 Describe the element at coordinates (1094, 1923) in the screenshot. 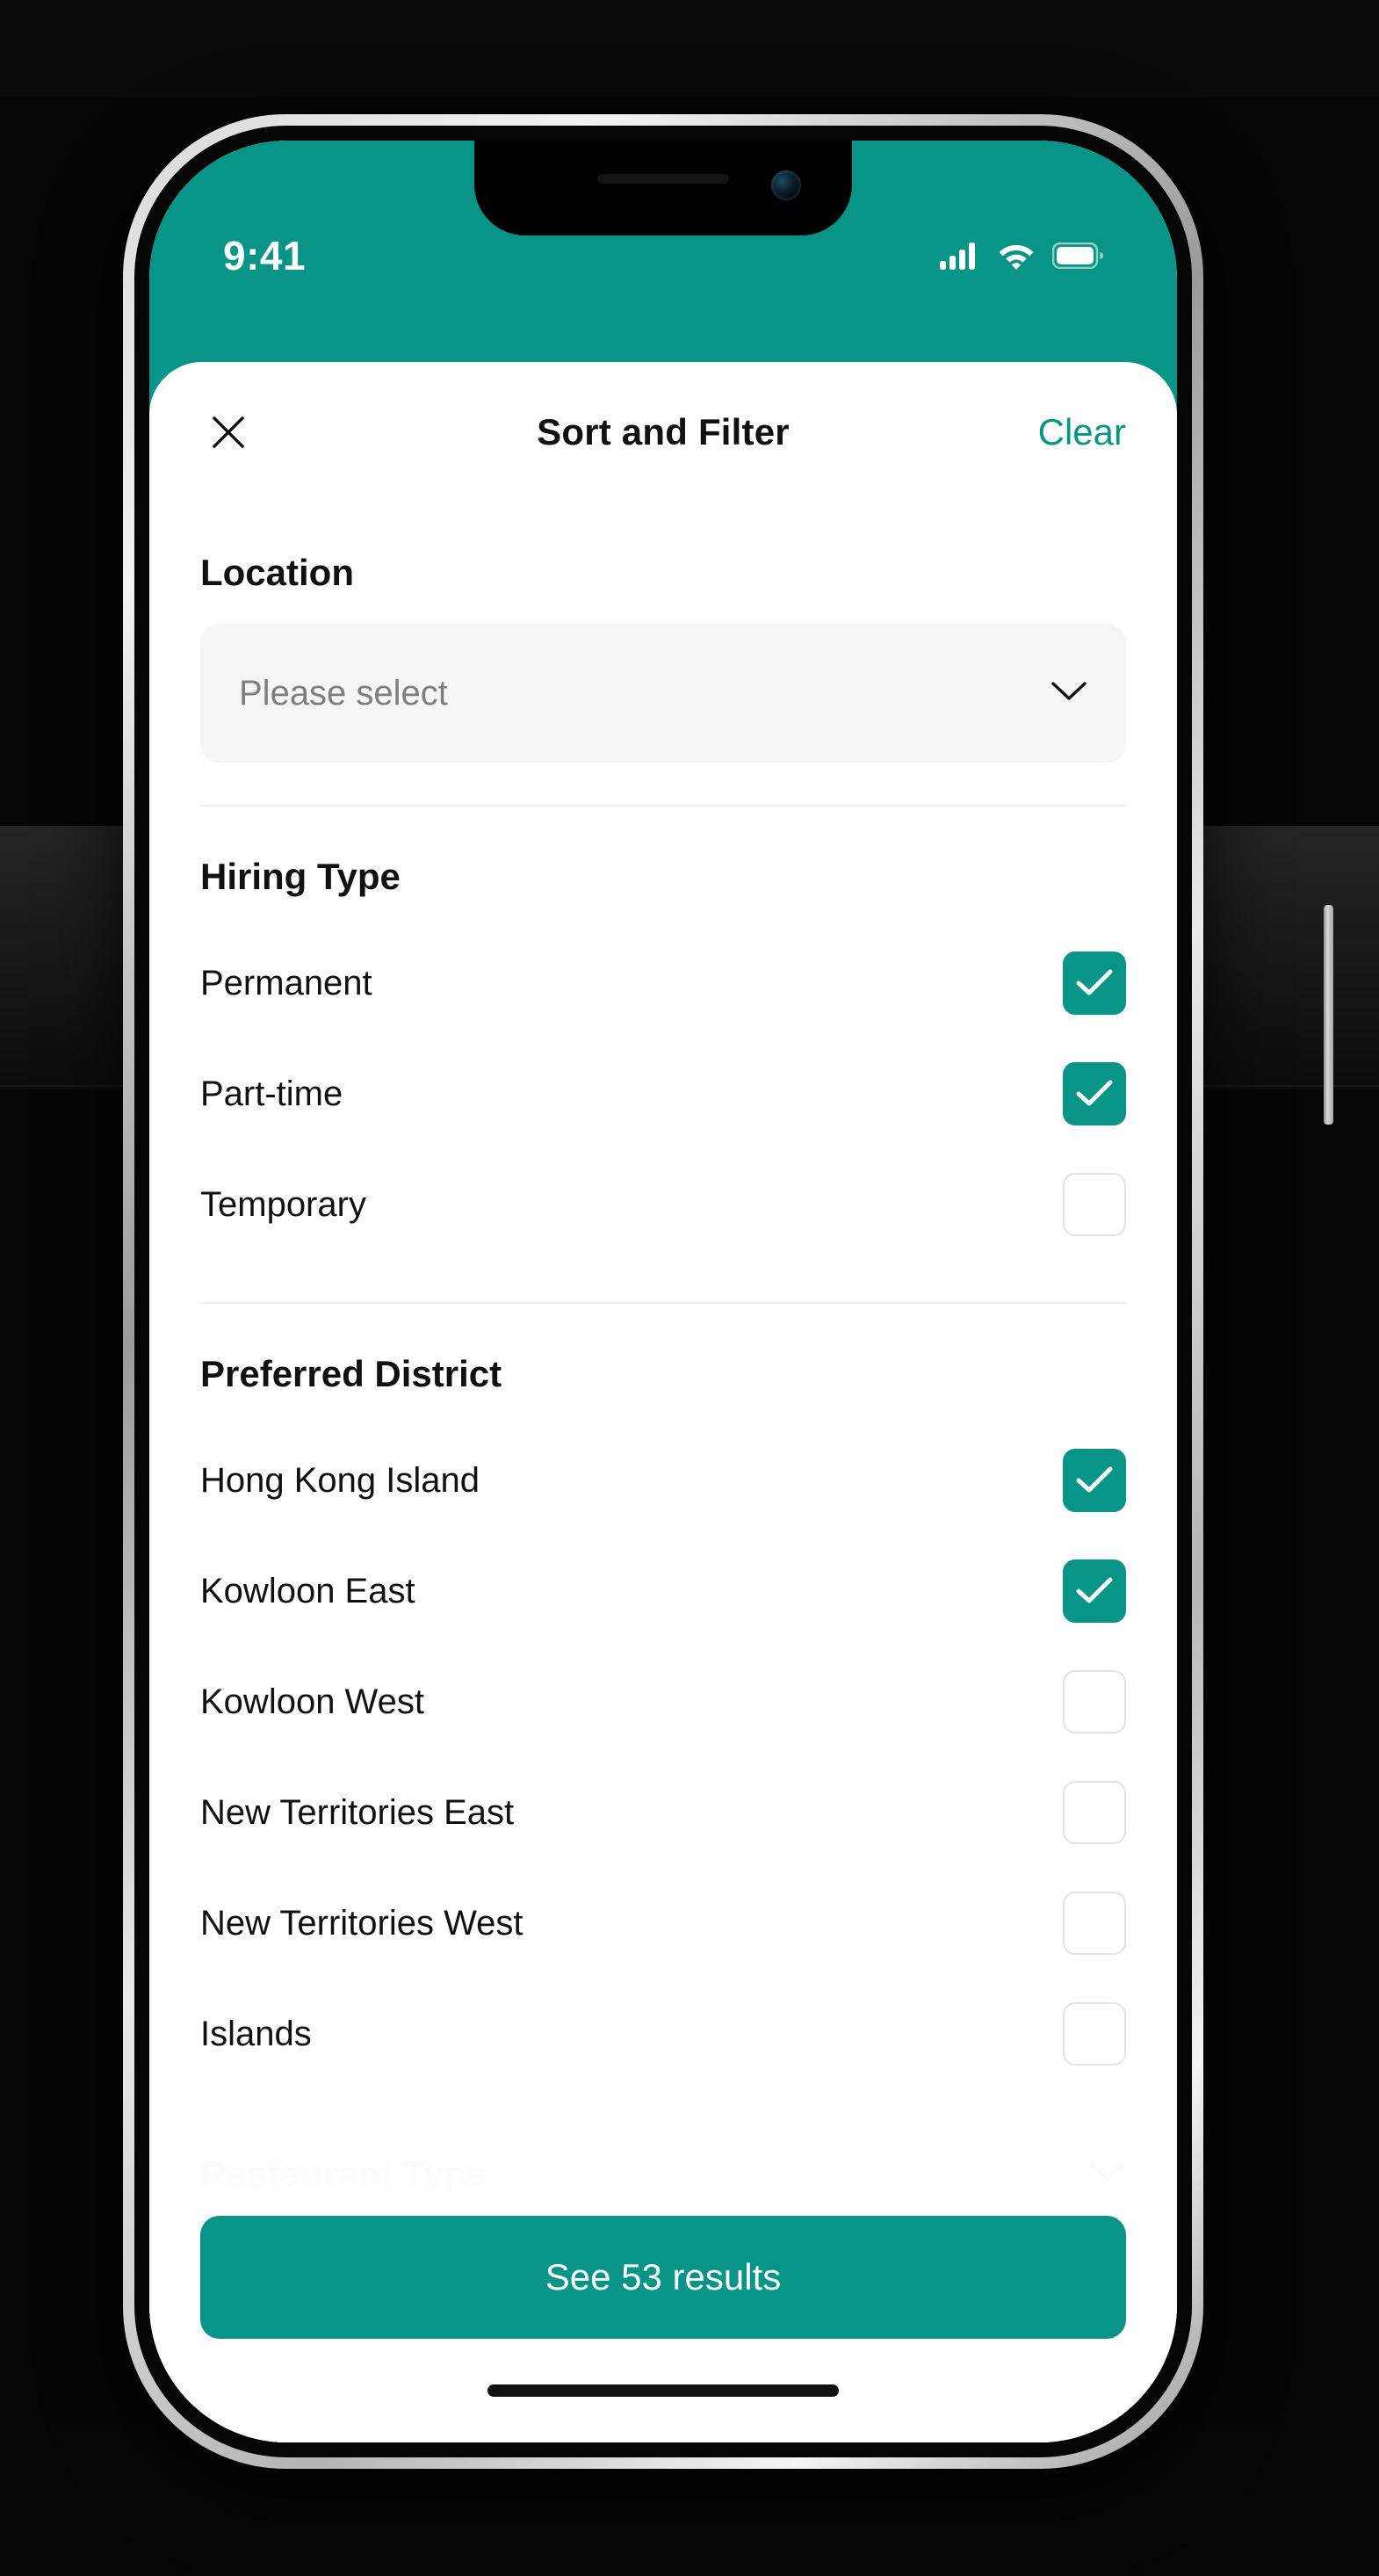

I see `checkbox-new-territories-west` at that location.